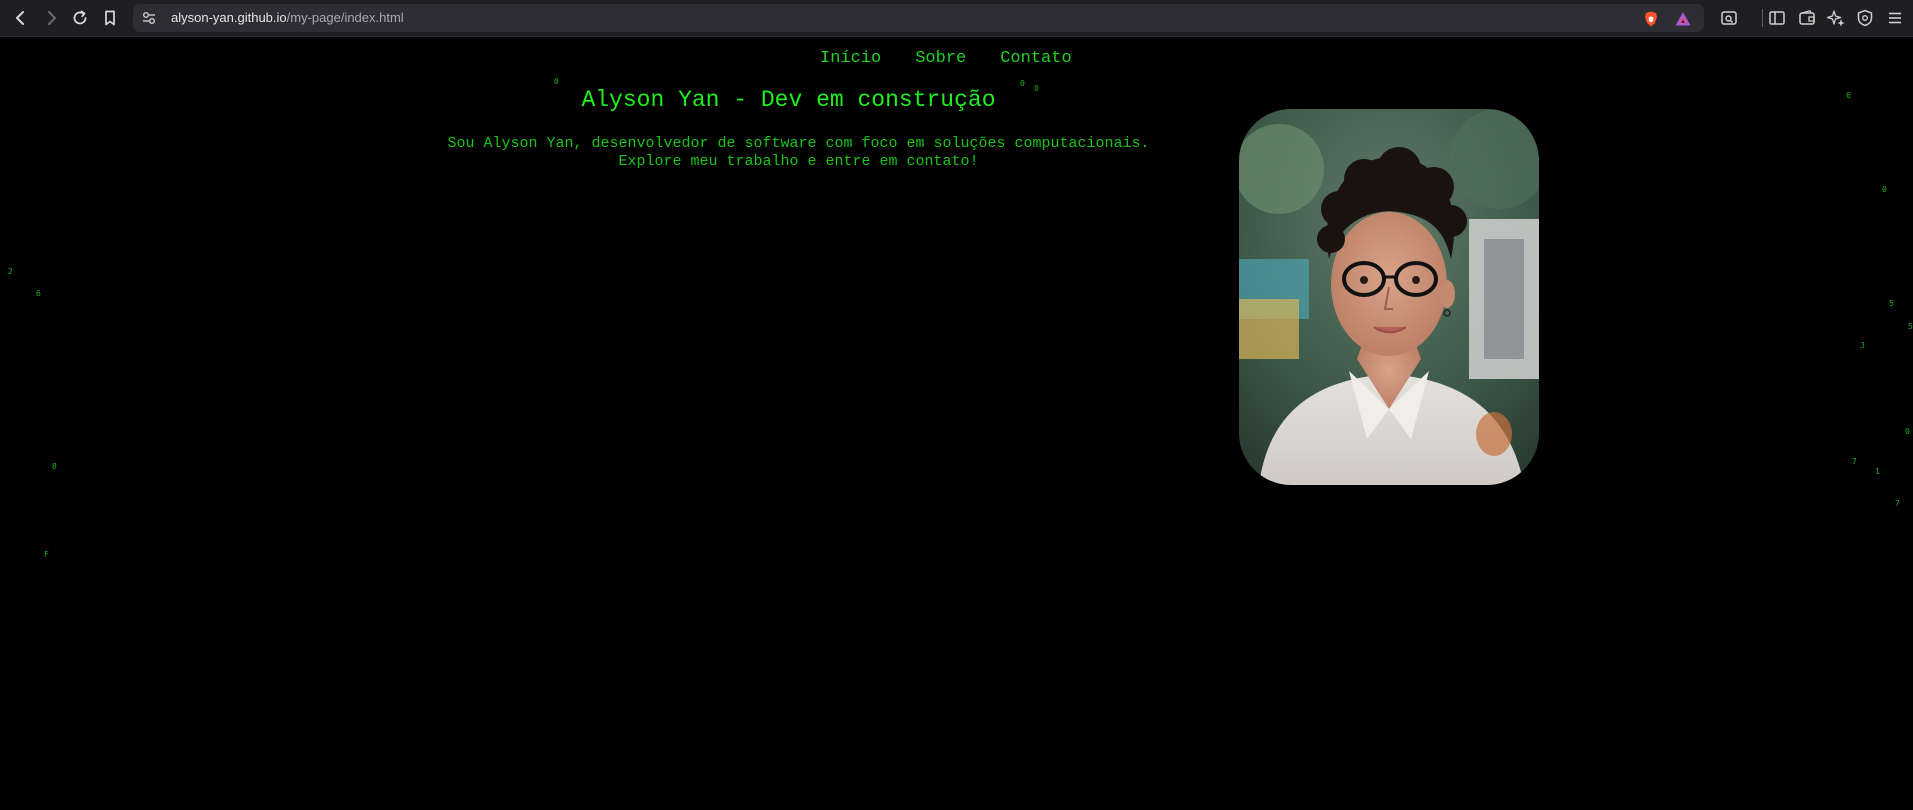 The image size is (1913, 810). I want to click on sidebar-icon, so click(1777, 18).